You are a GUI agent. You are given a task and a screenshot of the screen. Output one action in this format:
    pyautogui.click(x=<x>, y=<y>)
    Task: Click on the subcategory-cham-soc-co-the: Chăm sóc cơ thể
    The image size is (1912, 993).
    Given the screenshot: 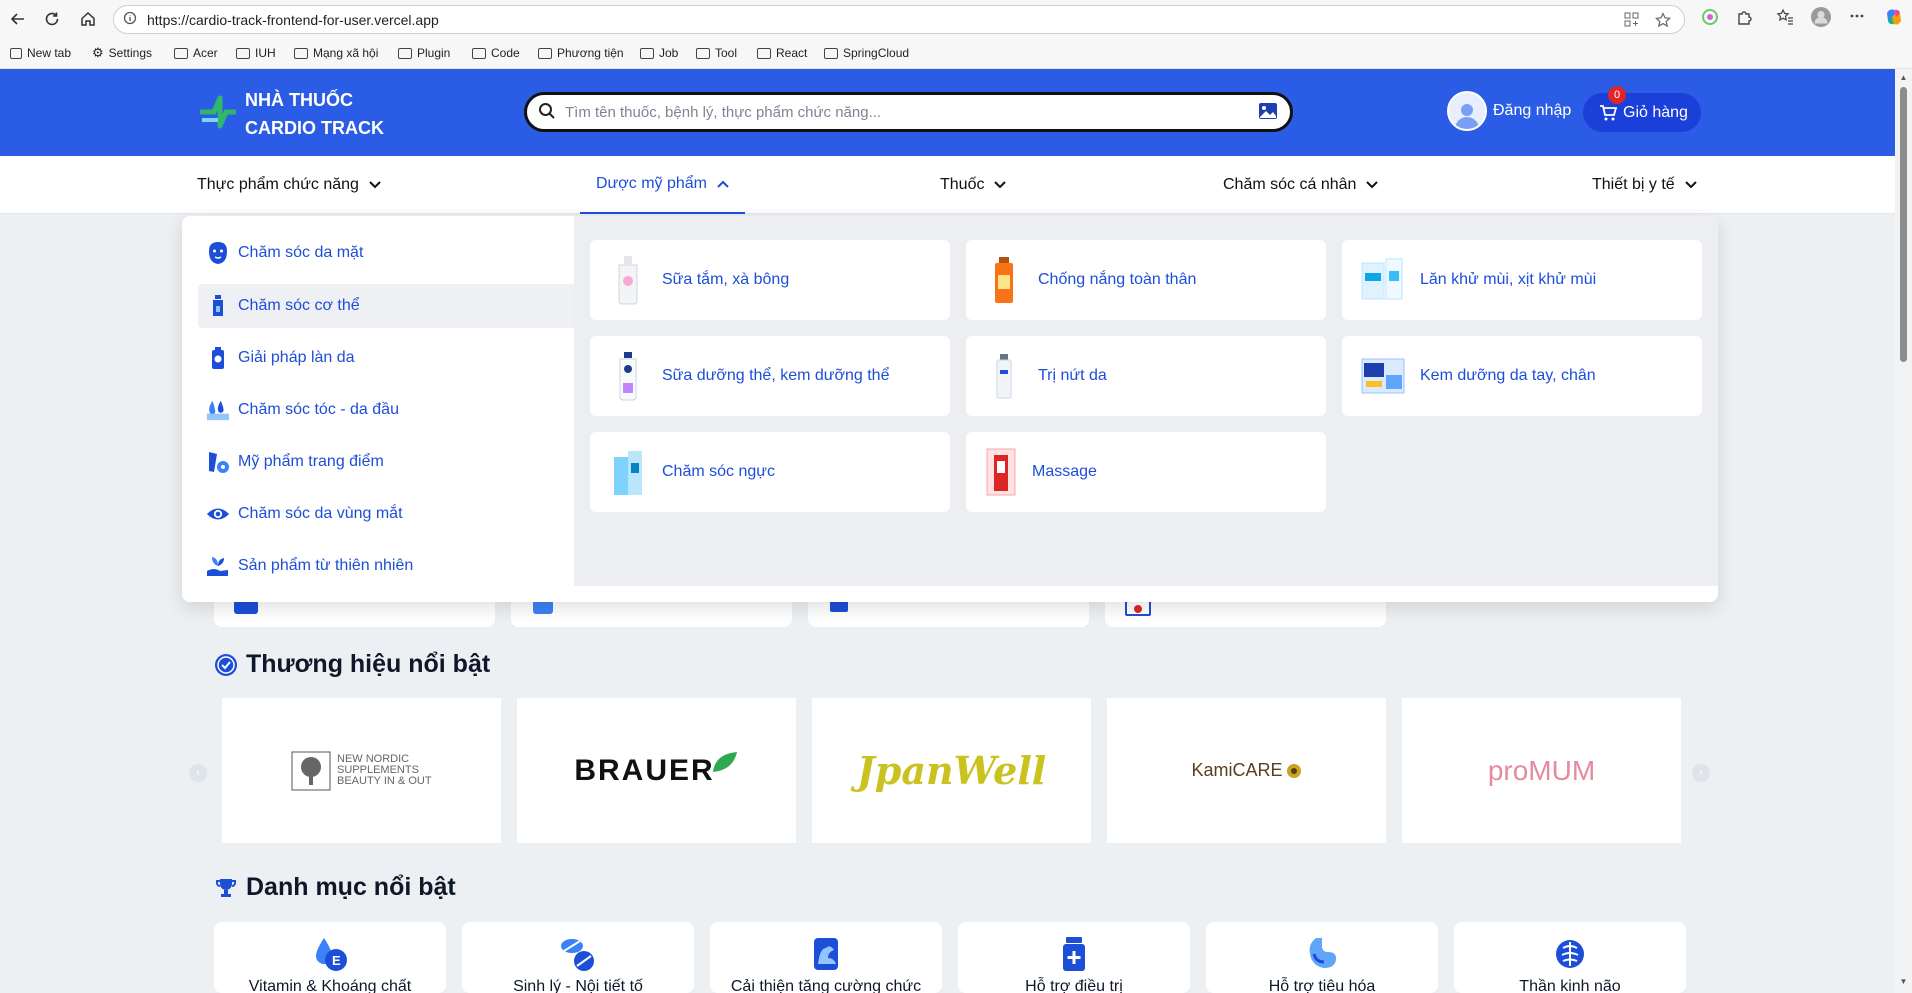 What is the action you would take?
    pyautogui.click(x=386, y=306)
    